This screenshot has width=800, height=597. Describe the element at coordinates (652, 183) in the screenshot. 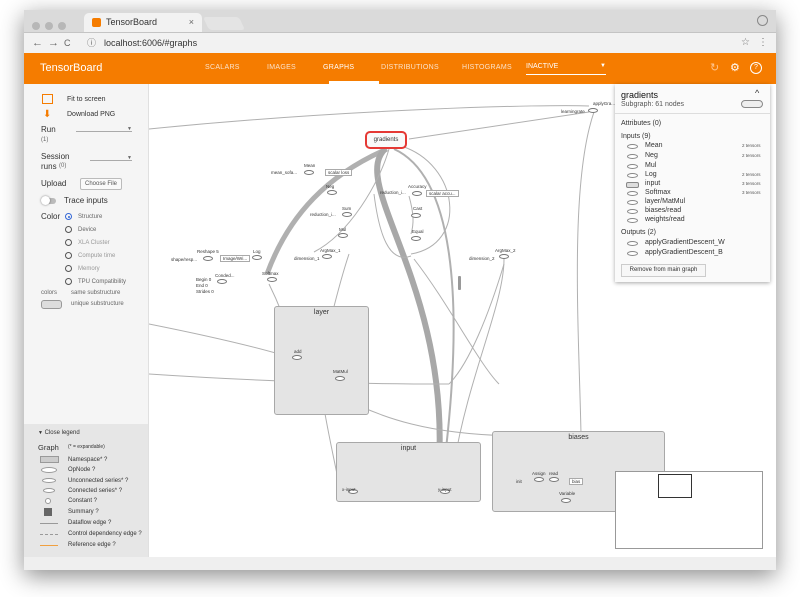

I see `input-name: input` at that location.